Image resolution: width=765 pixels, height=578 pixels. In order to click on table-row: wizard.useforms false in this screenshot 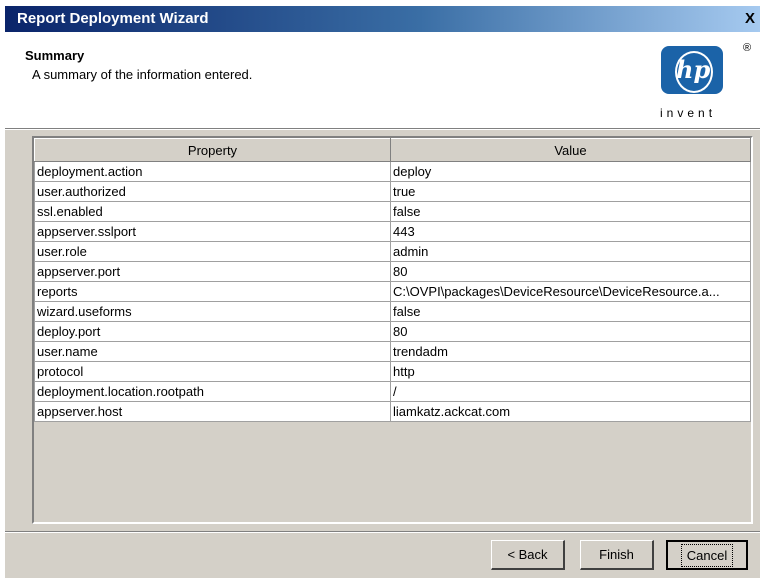, I will do `click(392, 311)`.